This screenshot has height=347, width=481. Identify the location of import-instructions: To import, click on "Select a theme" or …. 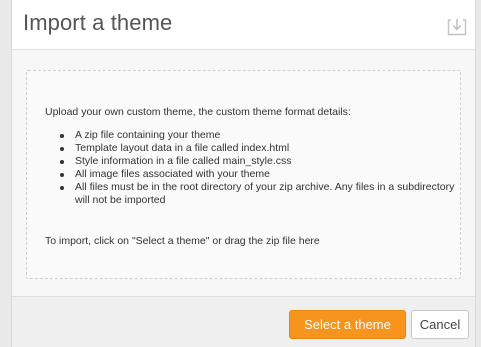
(182, 241).